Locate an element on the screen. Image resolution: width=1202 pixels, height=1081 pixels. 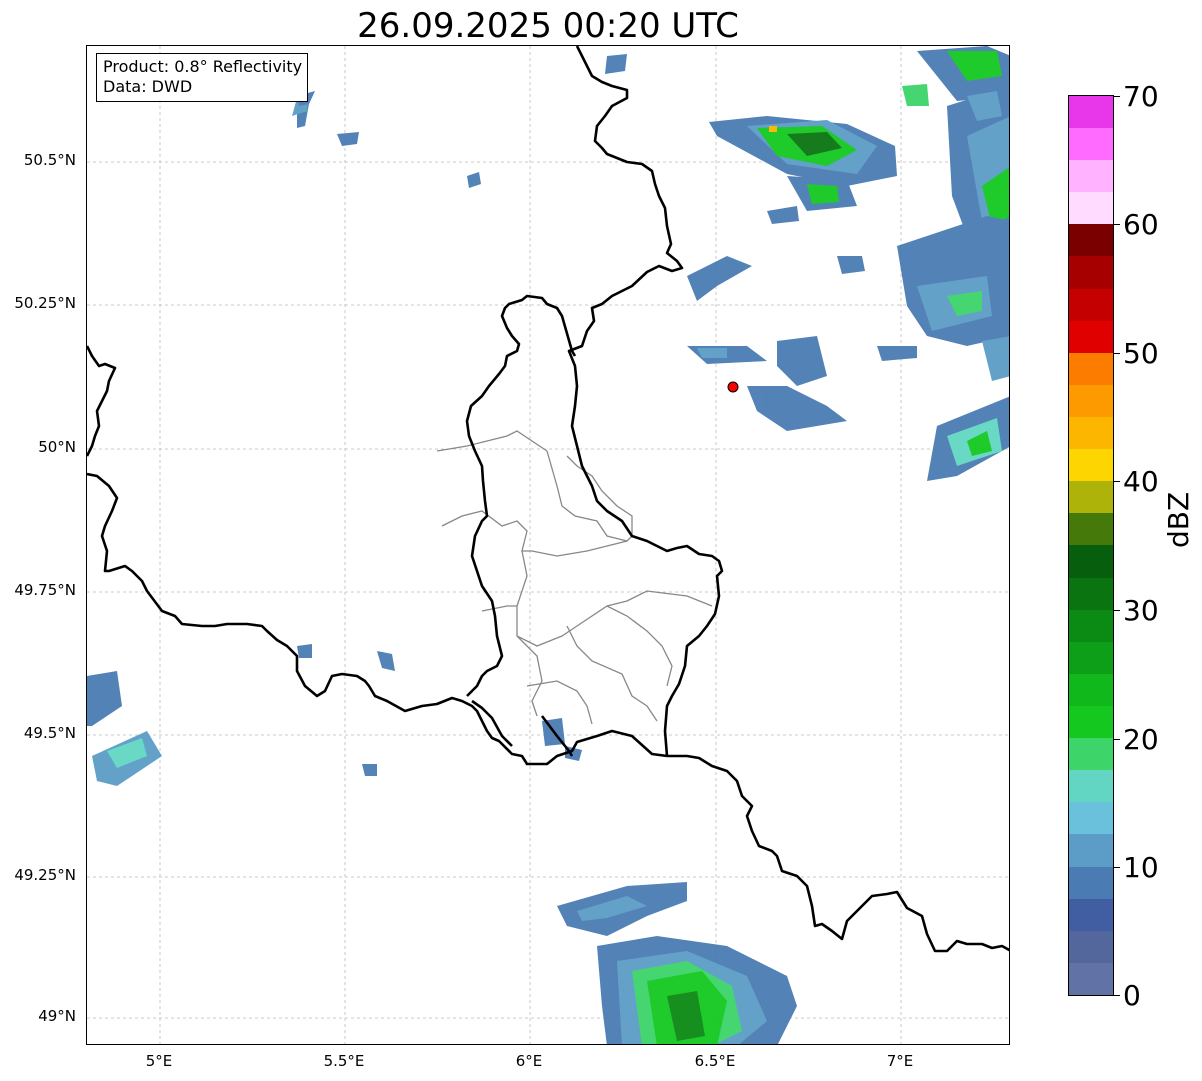
lon-label: 7°E is located at coordinates (900, 1061).